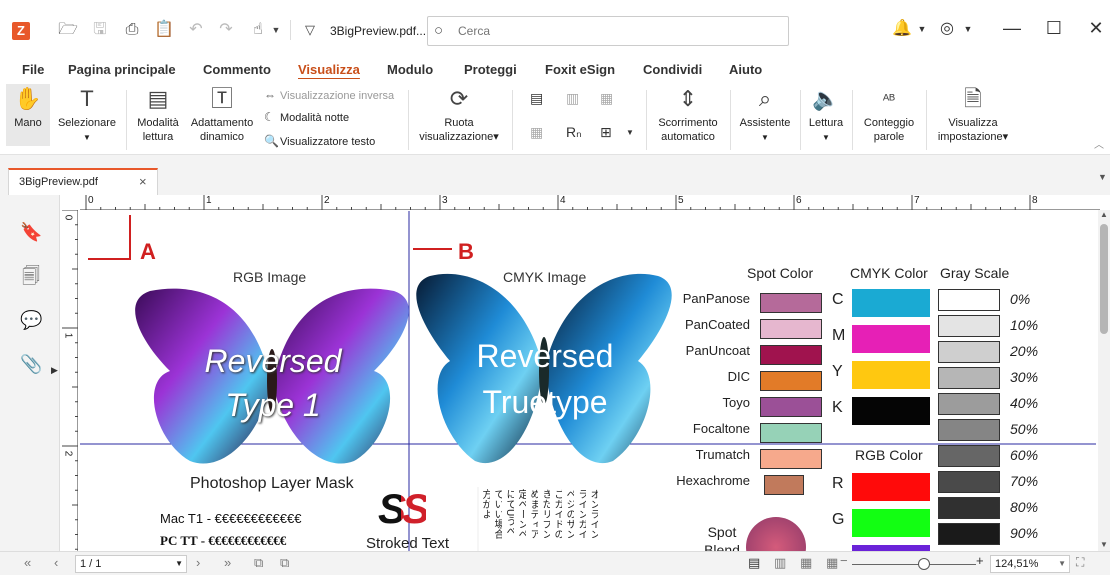 The width and height of the screenshot is (1110, 575). I want to click on zoom-out-icon: −, so click(844, 560).